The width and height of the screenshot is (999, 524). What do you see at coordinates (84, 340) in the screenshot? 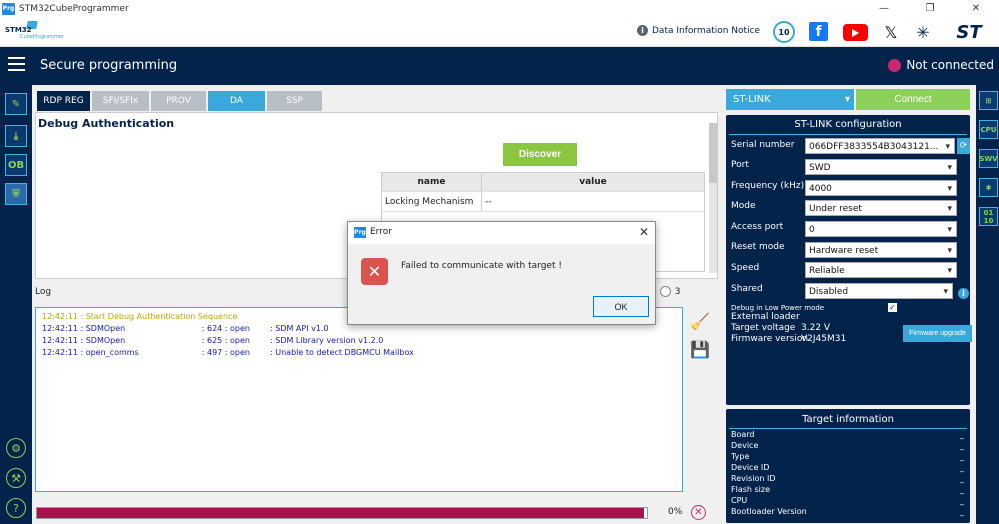
I see `log-time: 12:42:11 : SDMOpen` at bounding box center [84, 340].